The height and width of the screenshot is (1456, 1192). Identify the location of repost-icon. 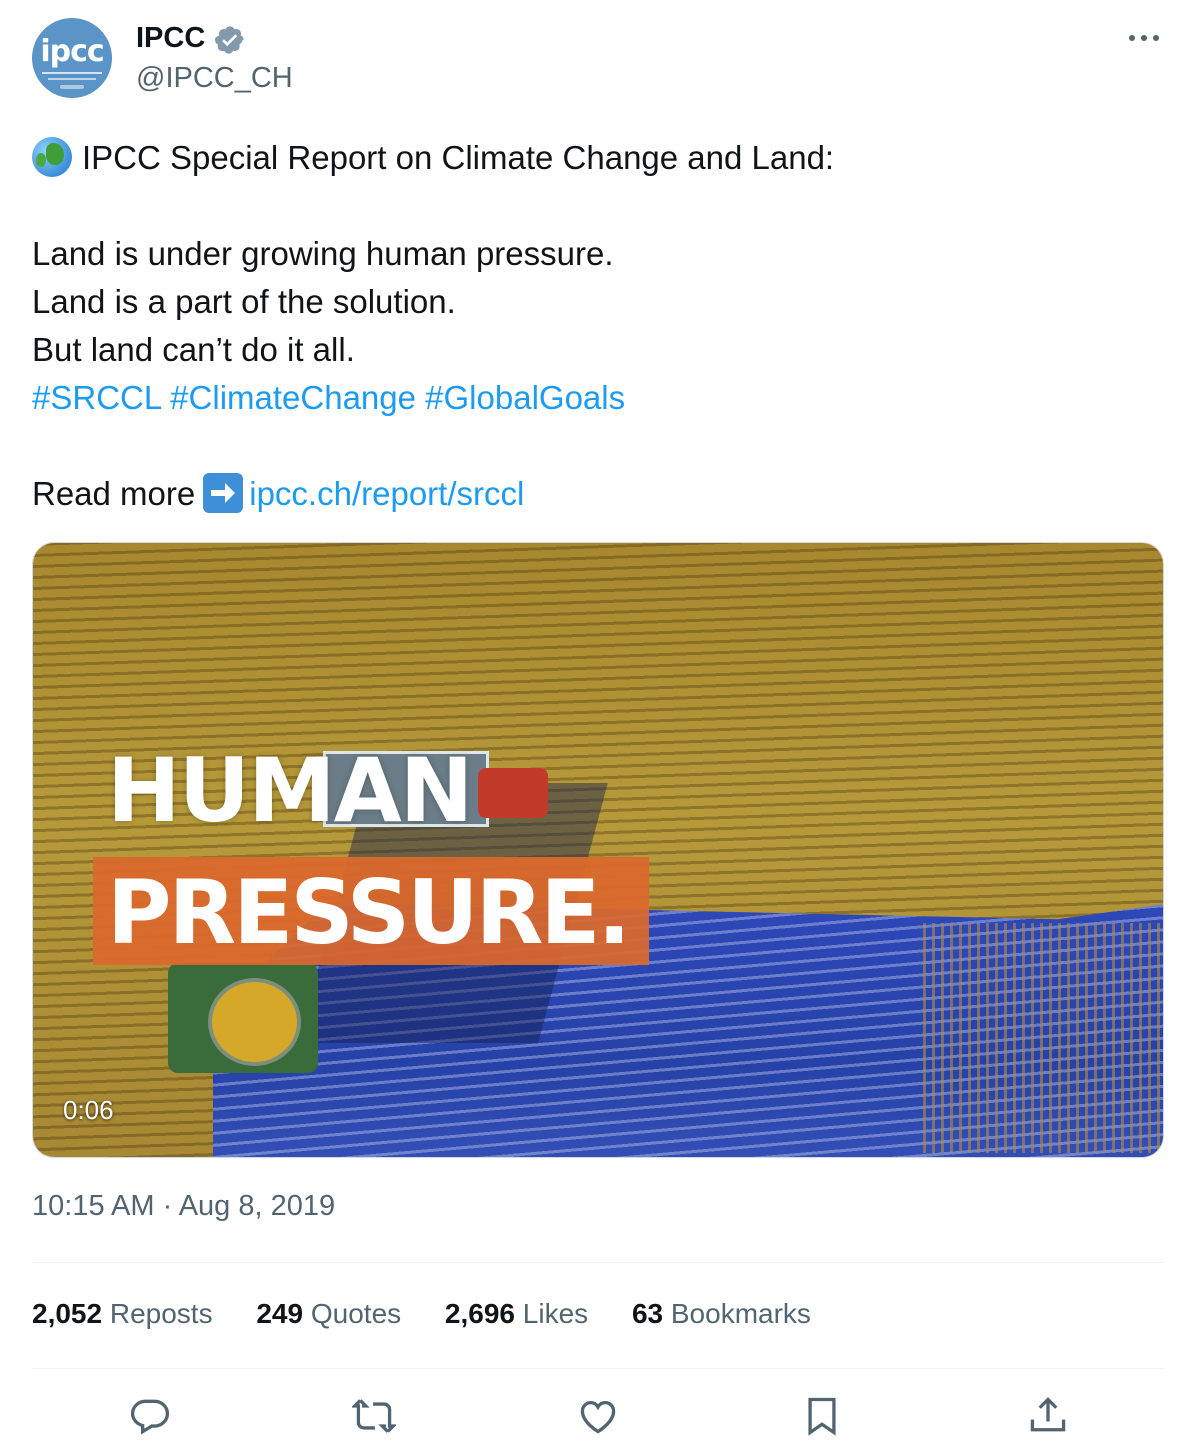
(374, 1416).